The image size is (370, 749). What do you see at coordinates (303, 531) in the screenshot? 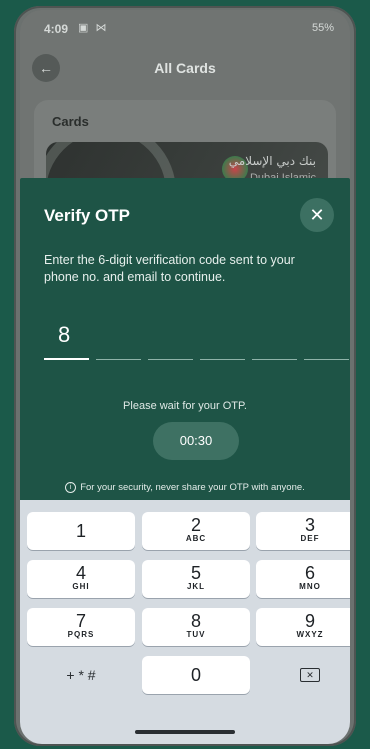
I see `key-3: 3 DEF` at bounding box center [303, 531].